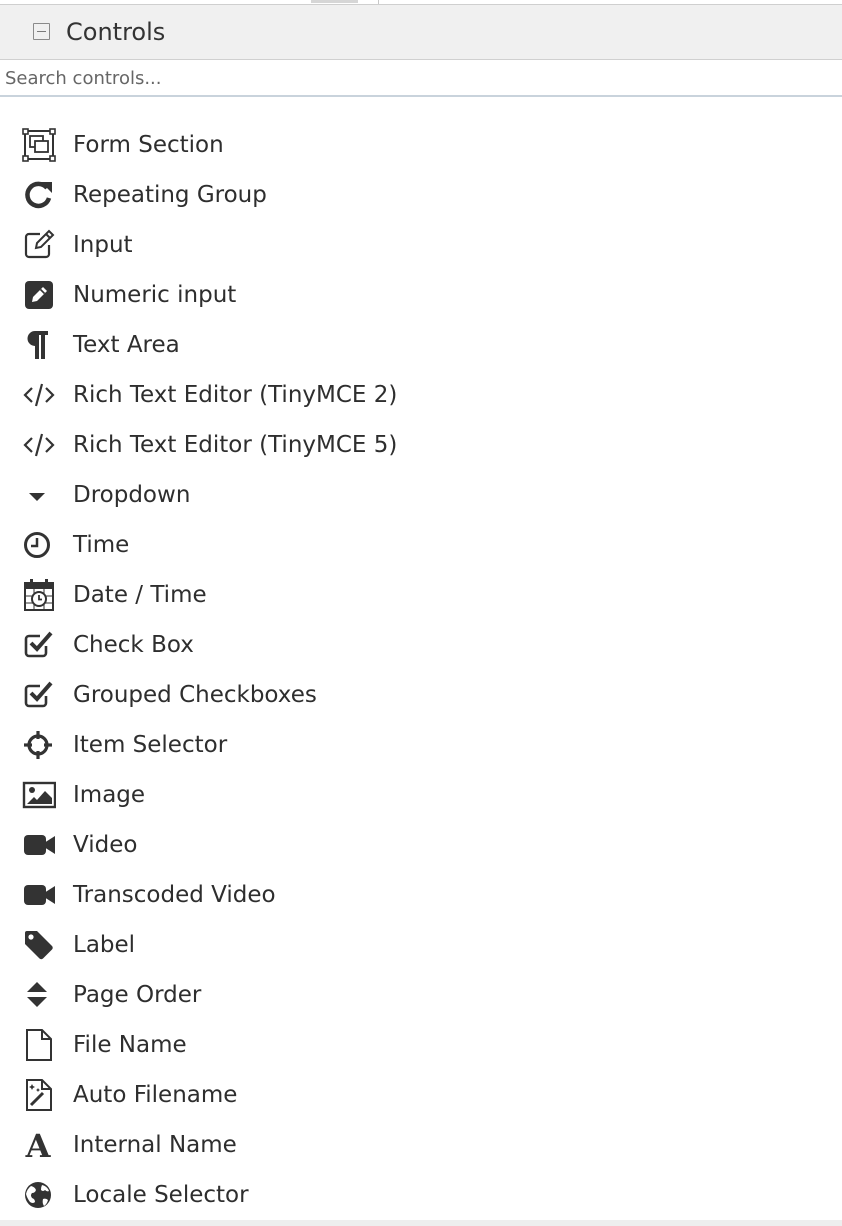  I want to click on control-item-text-area: Text Area, so click(421, 345).